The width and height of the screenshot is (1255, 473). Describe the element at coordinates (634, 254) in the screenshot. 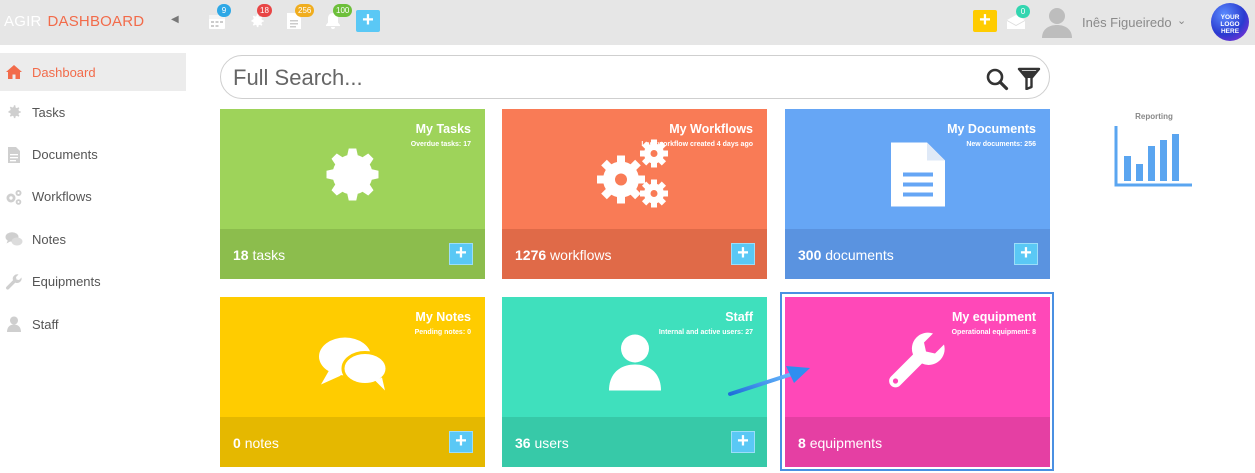

I see `tile-footer: 1276 workflows +` at that location.